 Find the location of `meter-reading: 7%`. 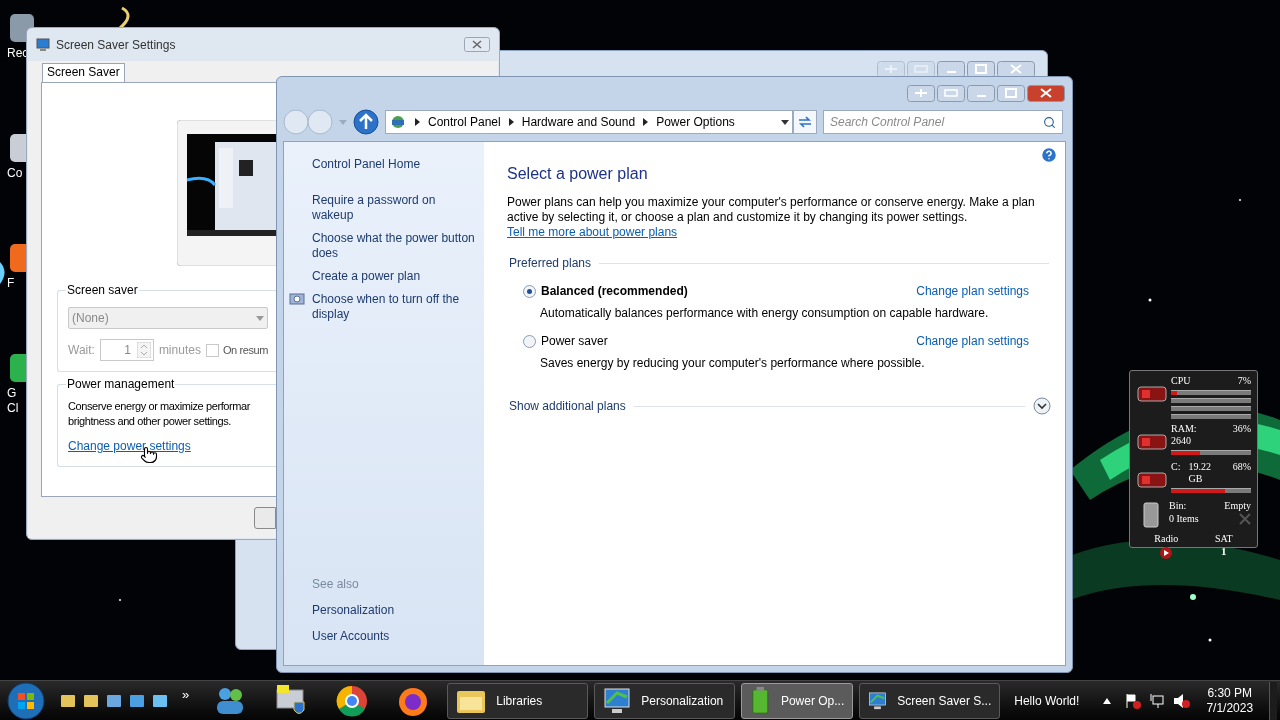

meter-reading: 7% is located at coordinates (1244, 381).